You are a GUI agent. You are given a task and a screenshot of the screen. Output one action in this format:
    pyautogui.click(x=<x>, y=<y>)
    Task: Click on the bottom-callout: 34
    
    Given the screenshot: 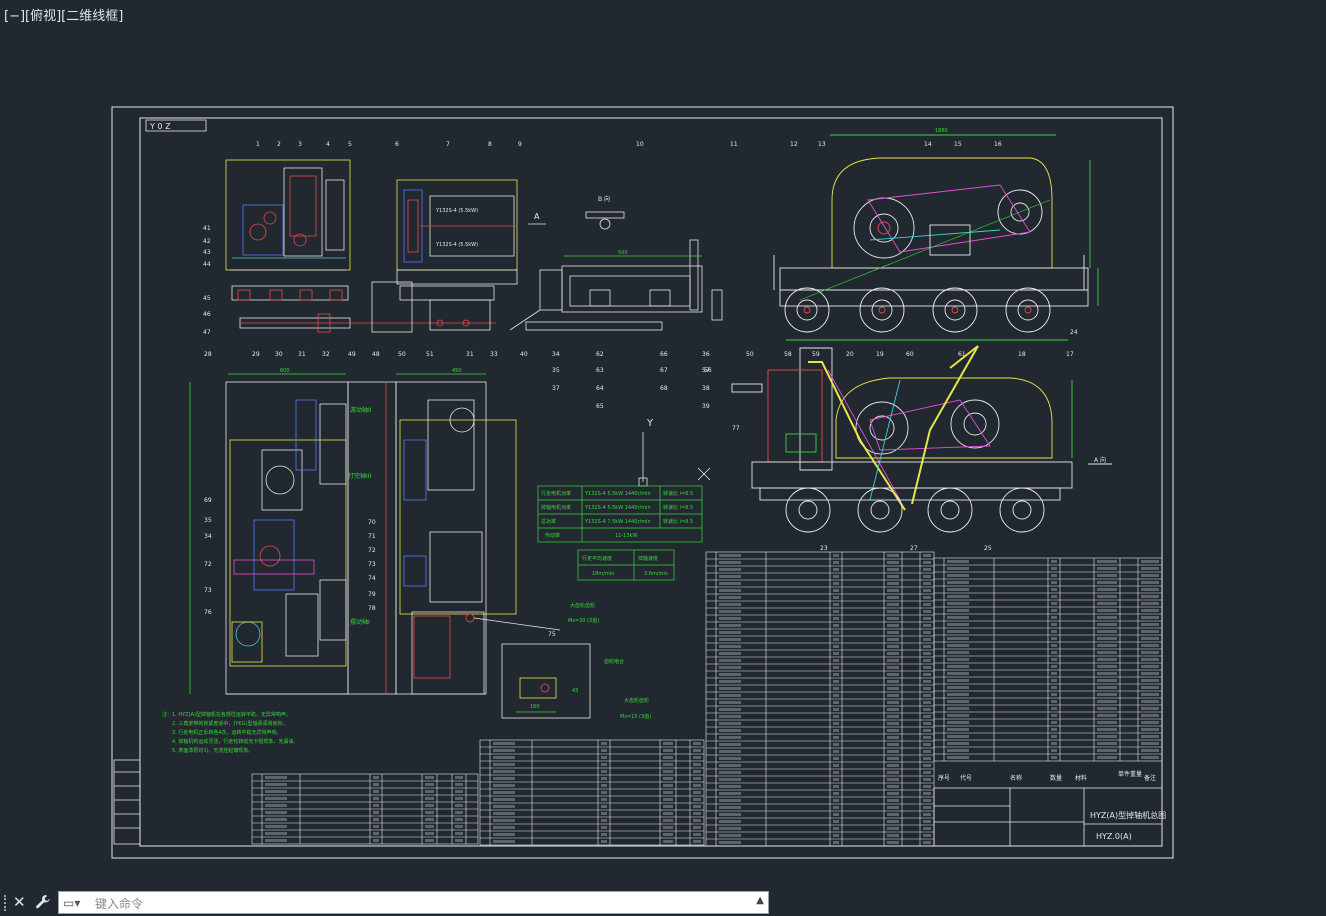 What is the action you would take?
    pyautogui.click(x=556, y=354)
    